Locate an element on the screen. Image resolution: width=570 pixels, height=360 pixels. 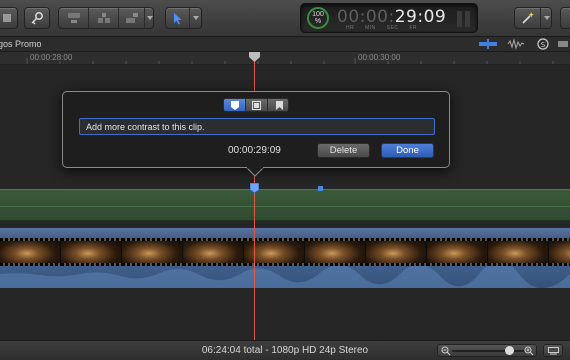
background-tasks-meter: 100% is located at coordinates (318, 18).